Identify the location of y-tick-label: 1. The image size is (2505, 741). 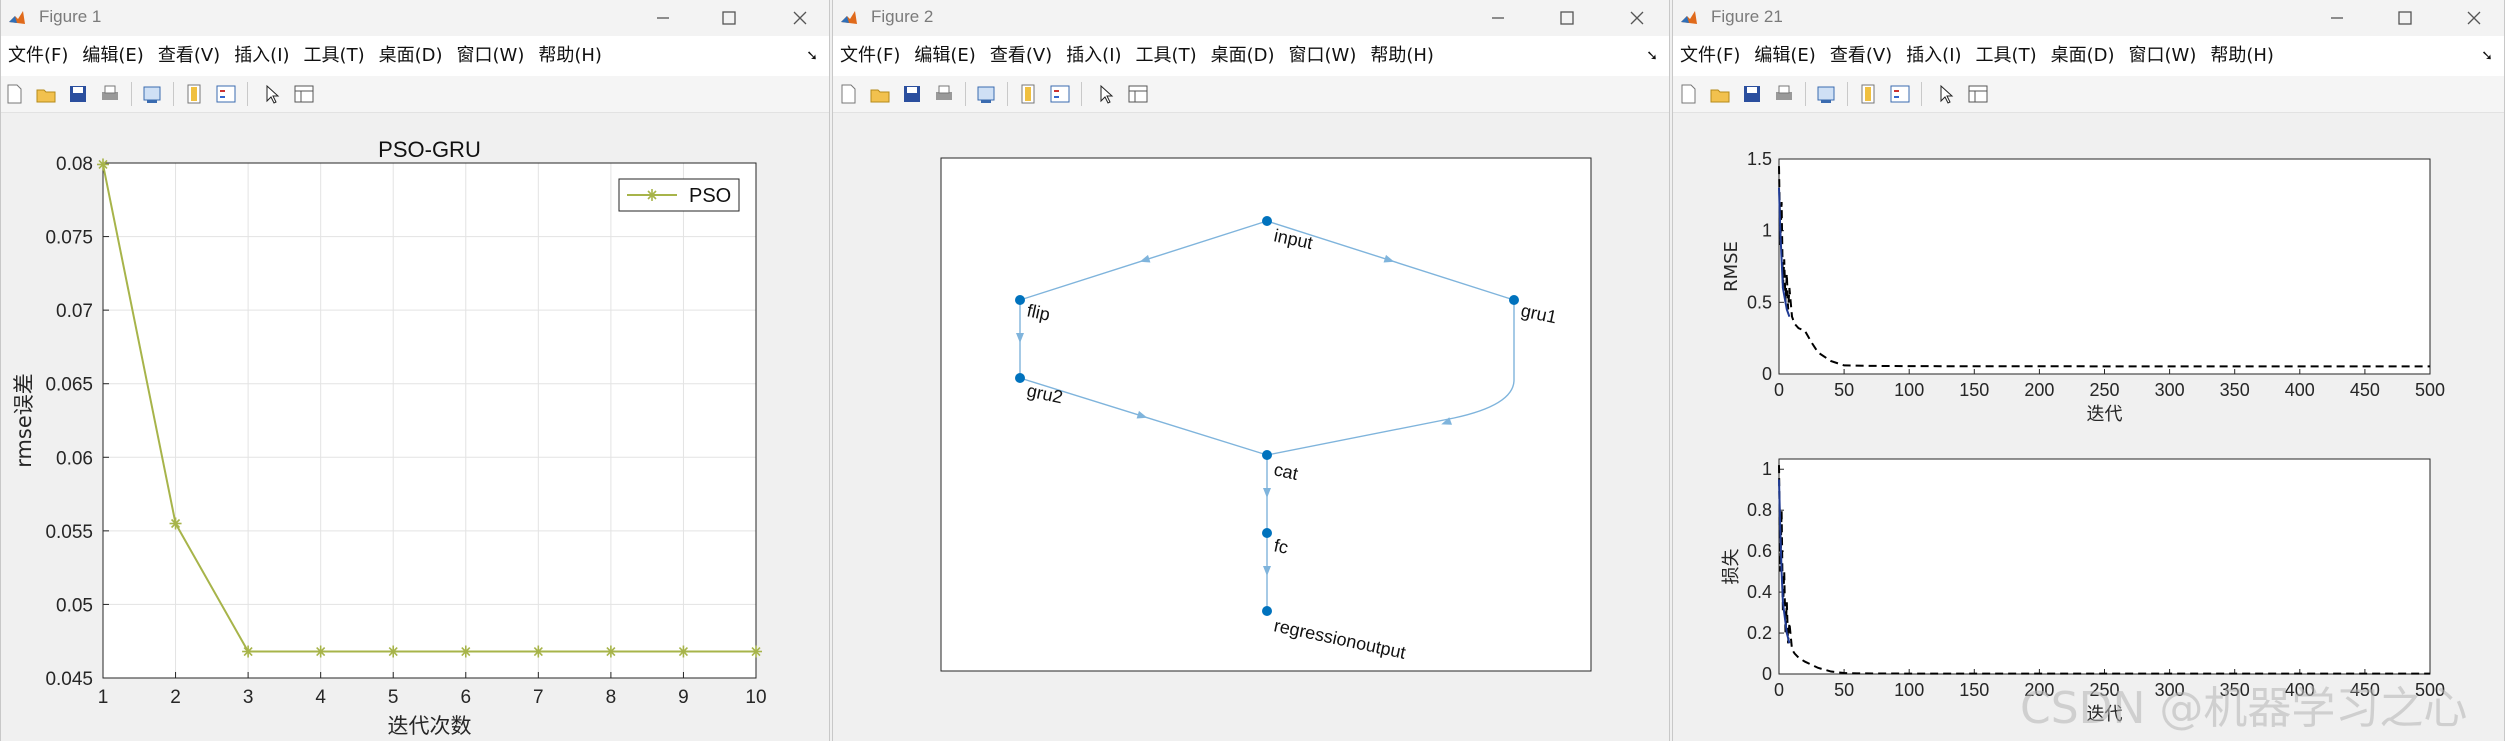
(1767, 469).